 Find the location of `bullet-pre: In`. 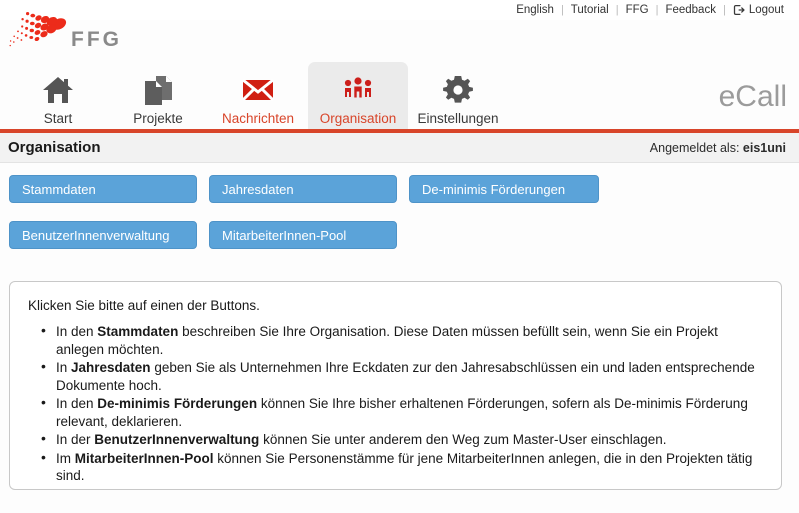

bullet-pre: In is located at coordinates (64, 367).